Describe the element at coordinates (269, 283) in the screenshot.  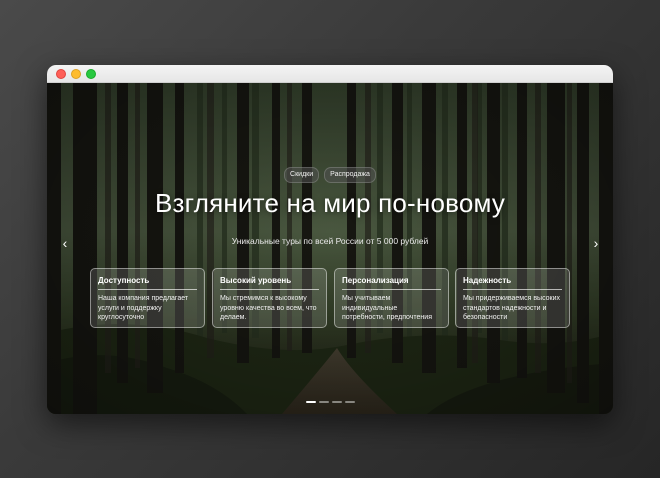
I see `feature-card-title: Высокий уровень` at that location.